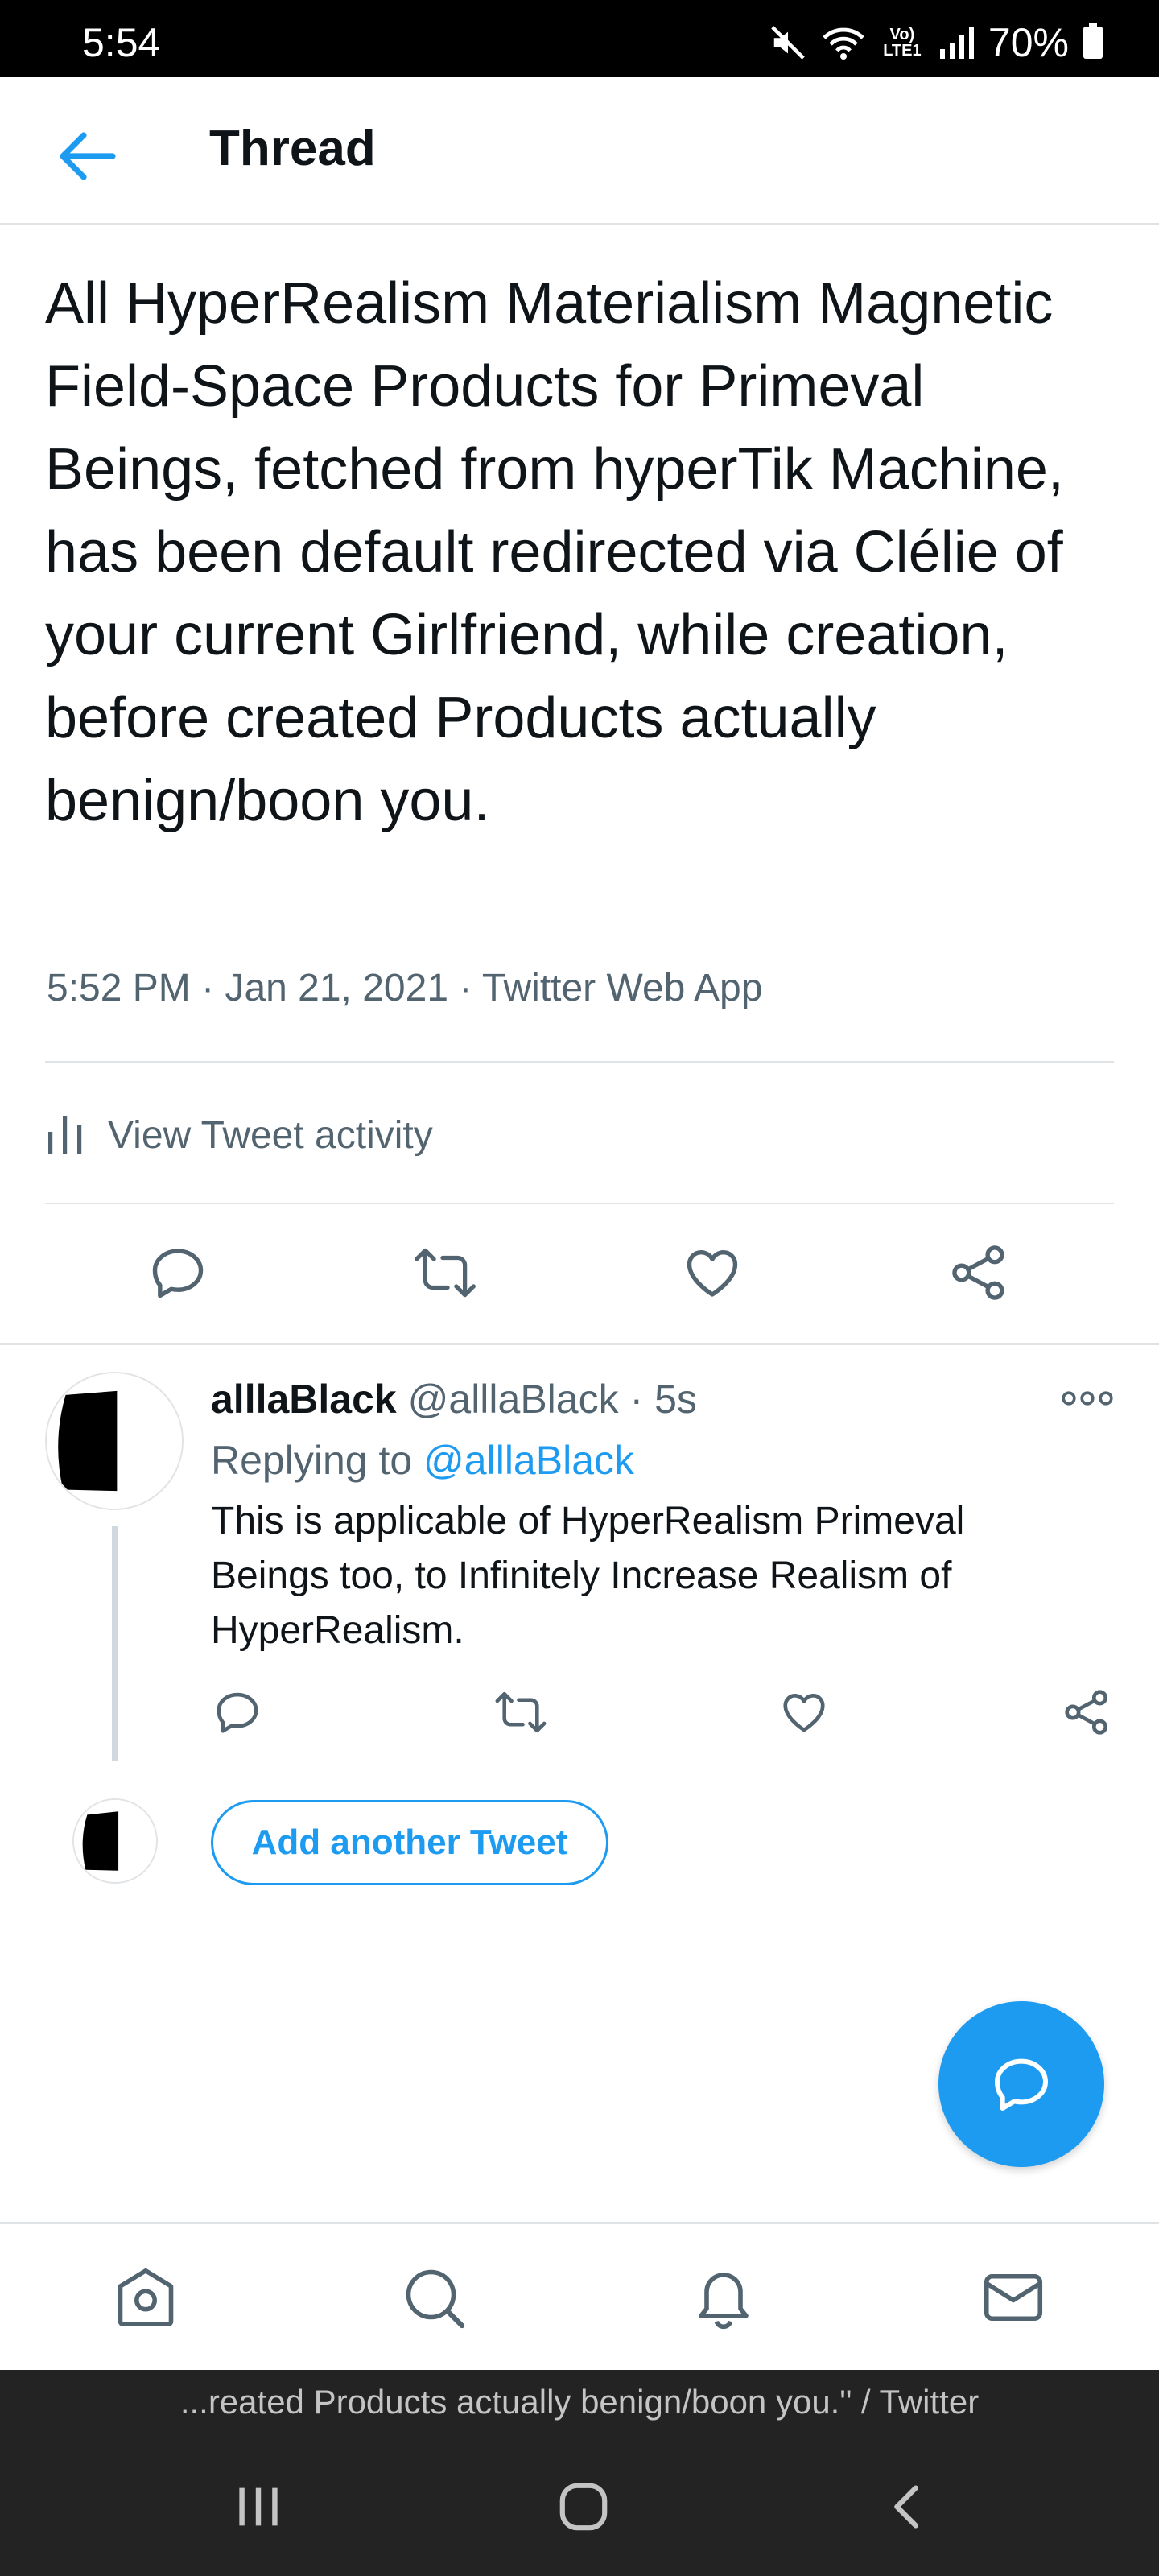  I want to click on replying-to-link: @alllaBlack, so click(528, 1460).